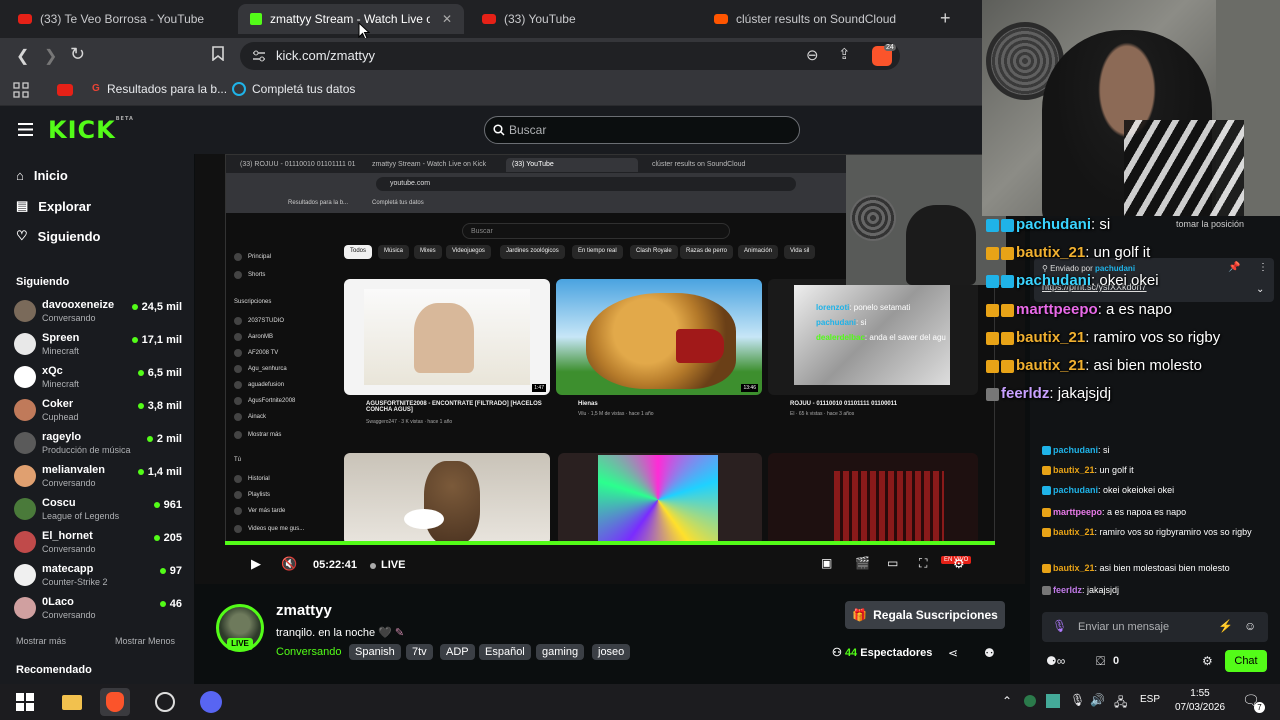 The width and height of the screenshot is (1280, 720). Describe the element at coordinates (53, 206) in the screenshot. I see `nav-explorar: ▤ Explorar` at that location.